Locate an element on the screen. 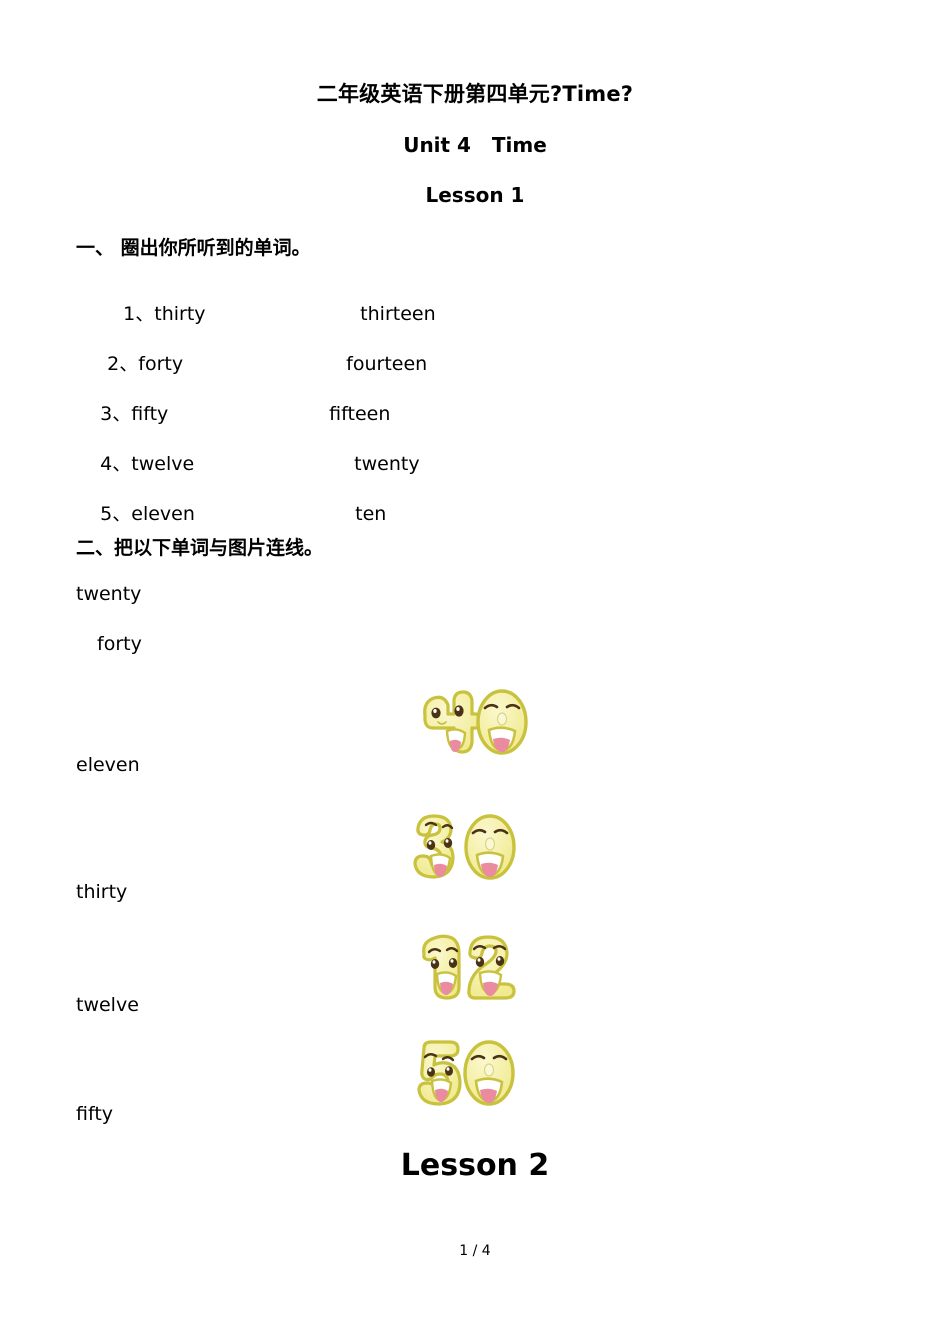  item-option-right: fifteen is located at coordinates (359, 414).